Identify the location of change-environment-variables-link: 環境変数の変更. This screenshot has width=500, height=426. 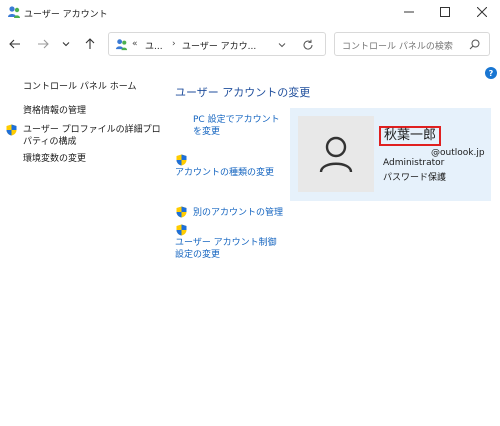
(54, 159).